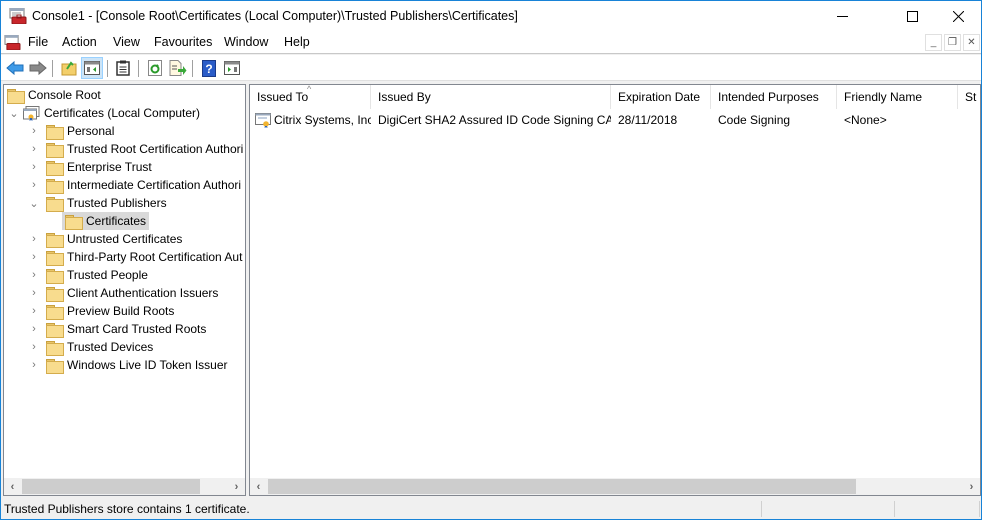 The image size is (982, 520). I want to click on tree-item-windows-live-id-token-issuer: › Windows Live ID Token Issuer, so click(128, 365).